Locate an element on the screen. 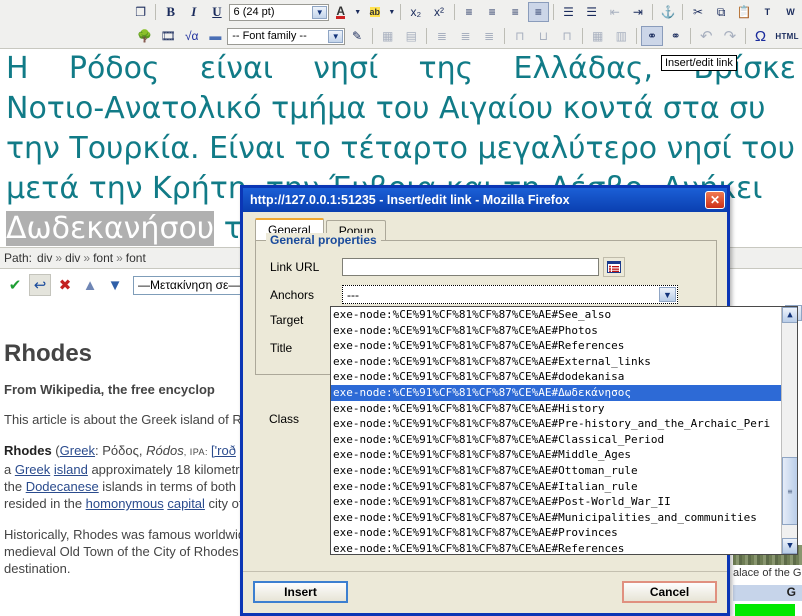 This screenshot has height=616, width=802. scroll-down-icon: ▼ is located at coordinates (789, 546).